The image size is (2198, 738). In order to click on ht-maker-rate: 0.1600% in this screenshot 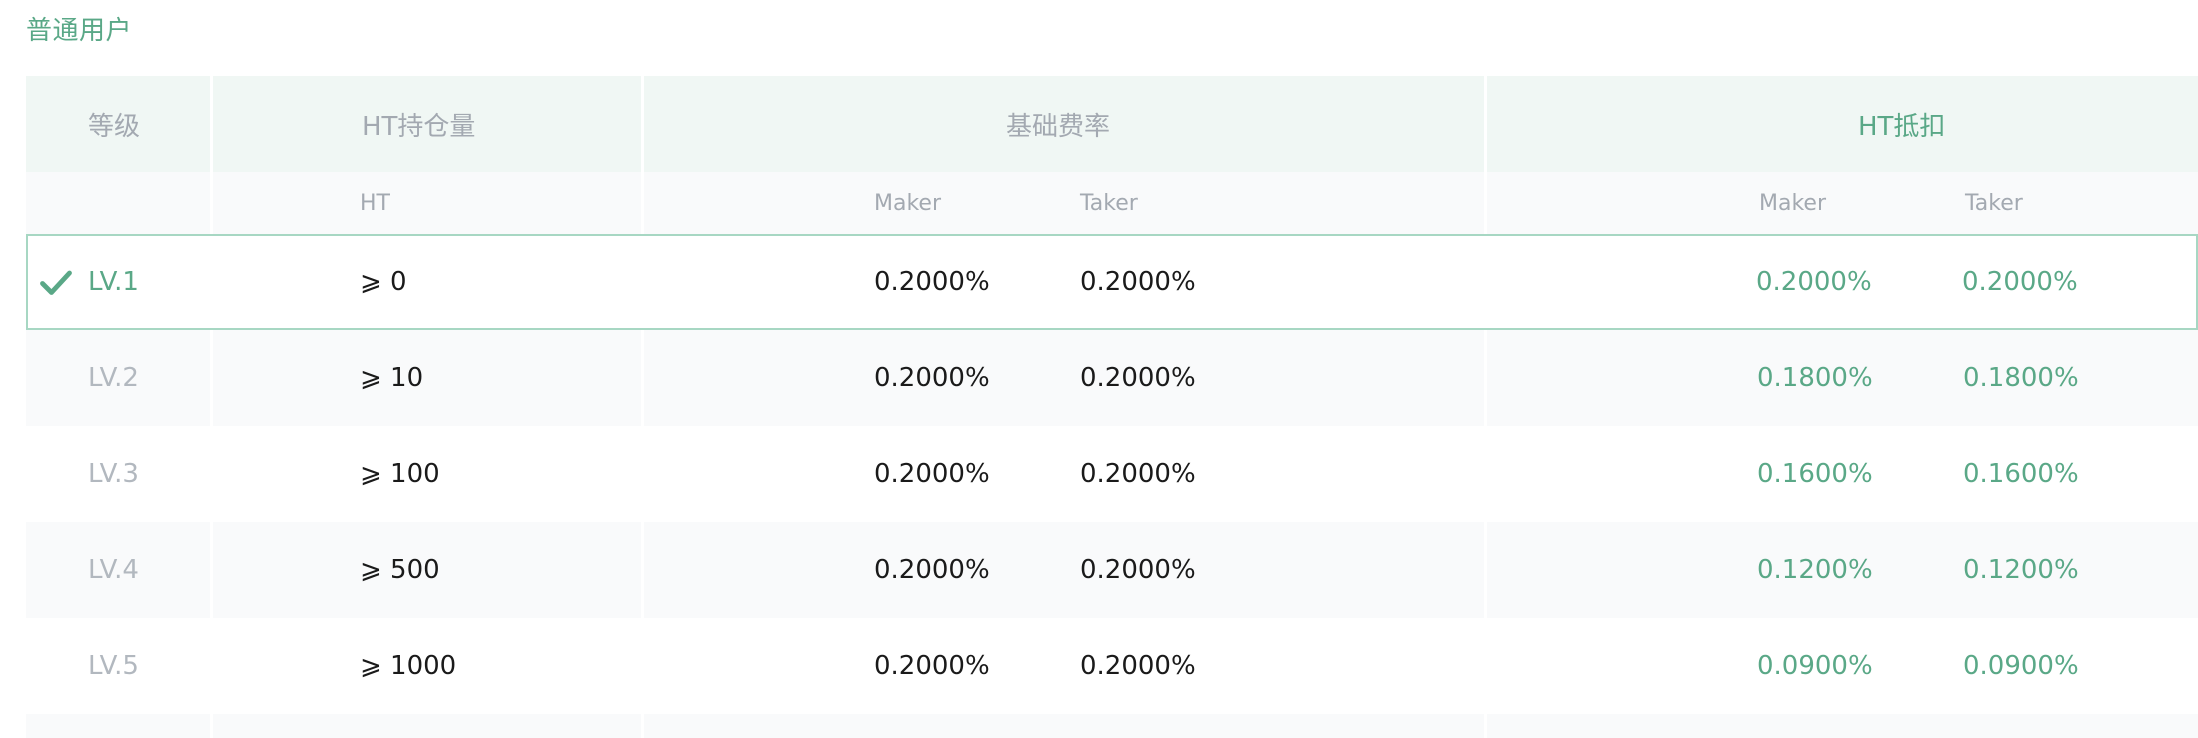, I will do `click(1815, 474)`.